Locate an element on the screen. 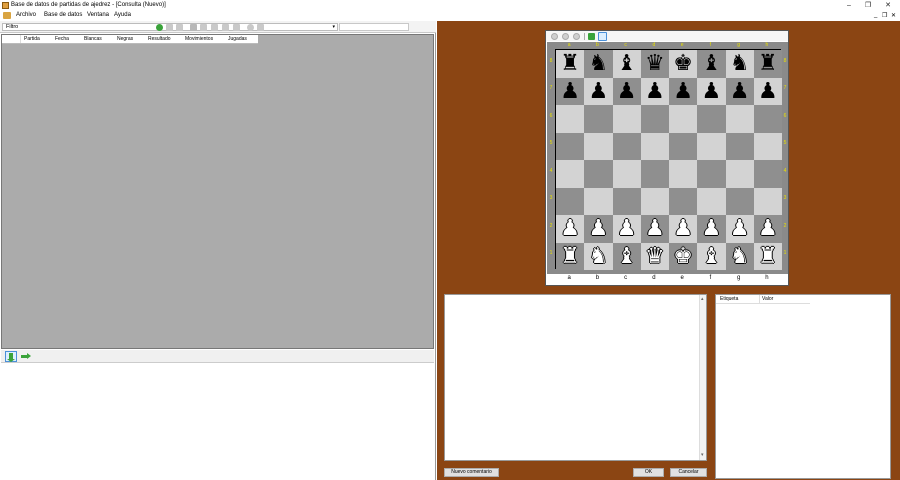 This screenshot has height=480, width=900. square-a1: ♜ is located at coordinates (570, 256).